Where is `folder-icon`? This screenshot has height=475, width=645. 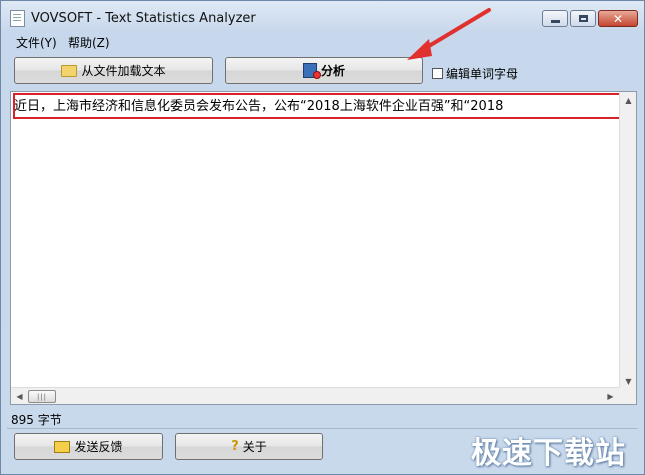 folder-icon is located at coordinates (69, 70).